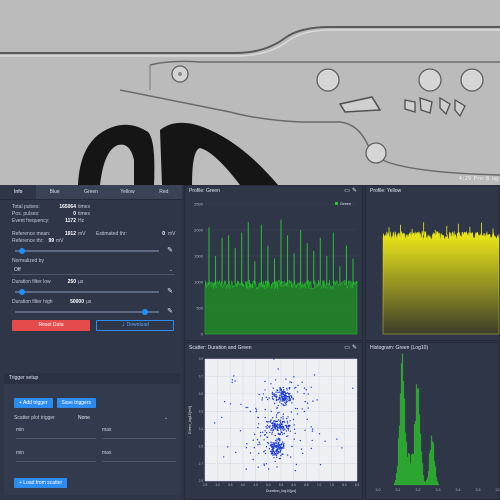  I want to click on green-series-area, so click(281, 307).